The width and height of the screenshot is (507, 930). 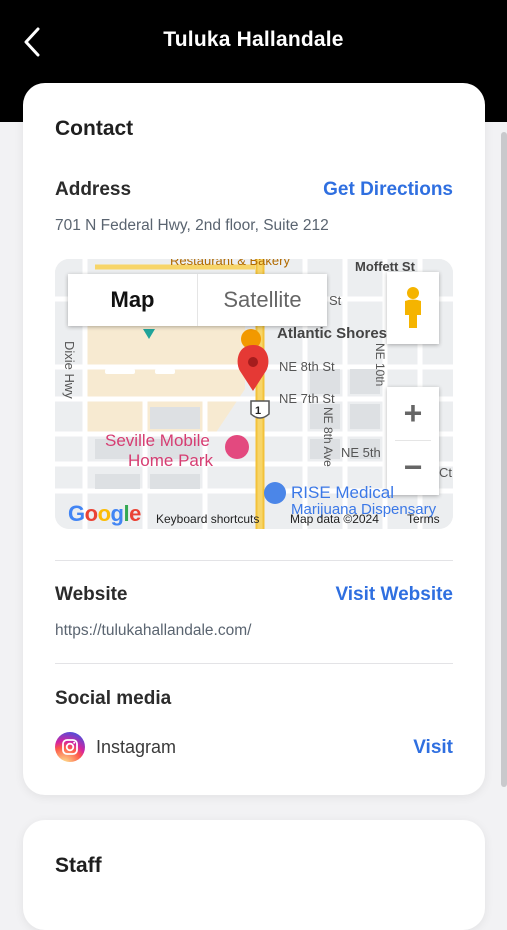 I want to click on map-label-seville-1: Seville Mobile, so click(x=157, y=440).